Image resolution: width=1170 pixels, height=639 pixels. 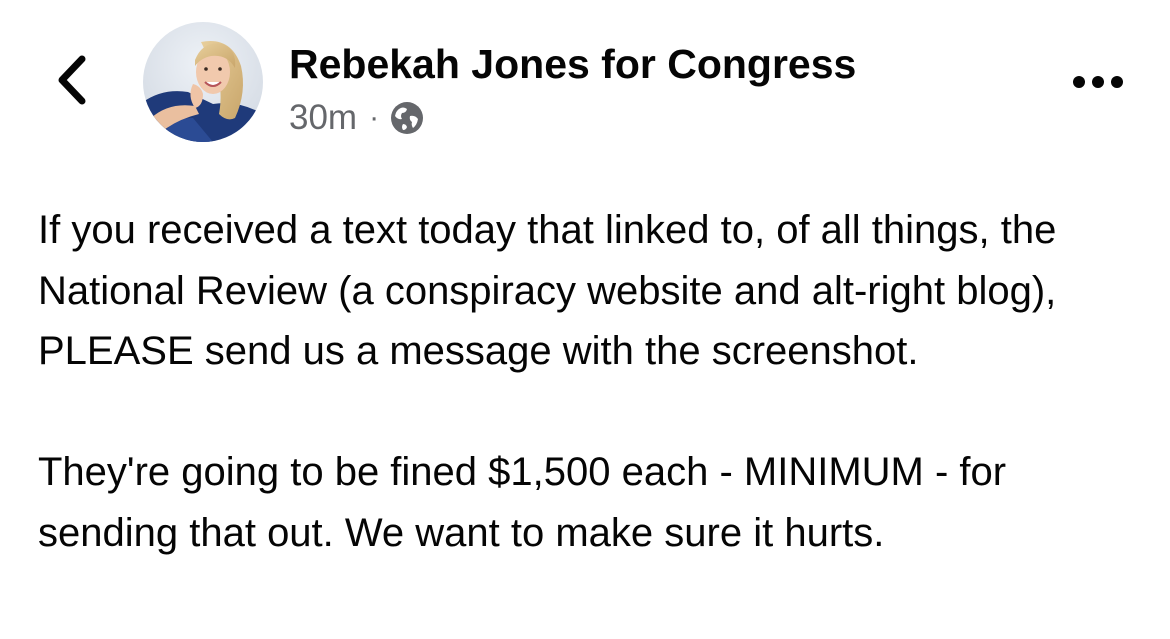 What do you see at coordinates (407, 118) in the screenshot?
I see `globe-icon` at bounding box center [407, 118].